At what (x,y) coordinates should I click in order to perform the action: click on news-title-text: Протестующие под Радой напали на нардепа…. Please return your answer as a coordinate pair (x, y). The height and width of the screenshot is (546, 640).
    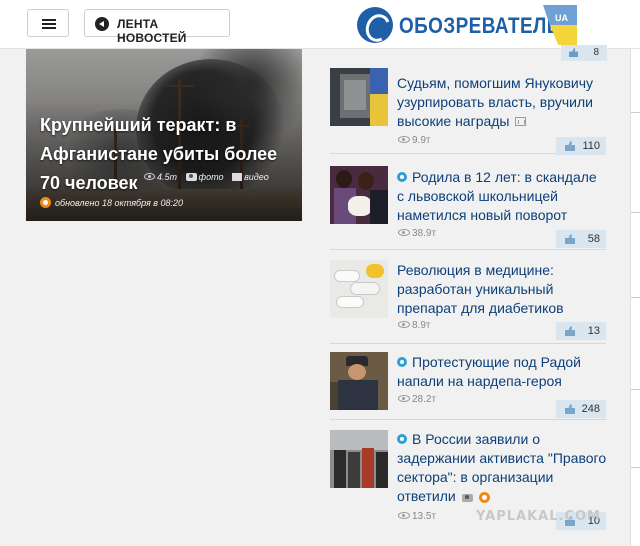
    Looking at the image, I should click on (489, 371).